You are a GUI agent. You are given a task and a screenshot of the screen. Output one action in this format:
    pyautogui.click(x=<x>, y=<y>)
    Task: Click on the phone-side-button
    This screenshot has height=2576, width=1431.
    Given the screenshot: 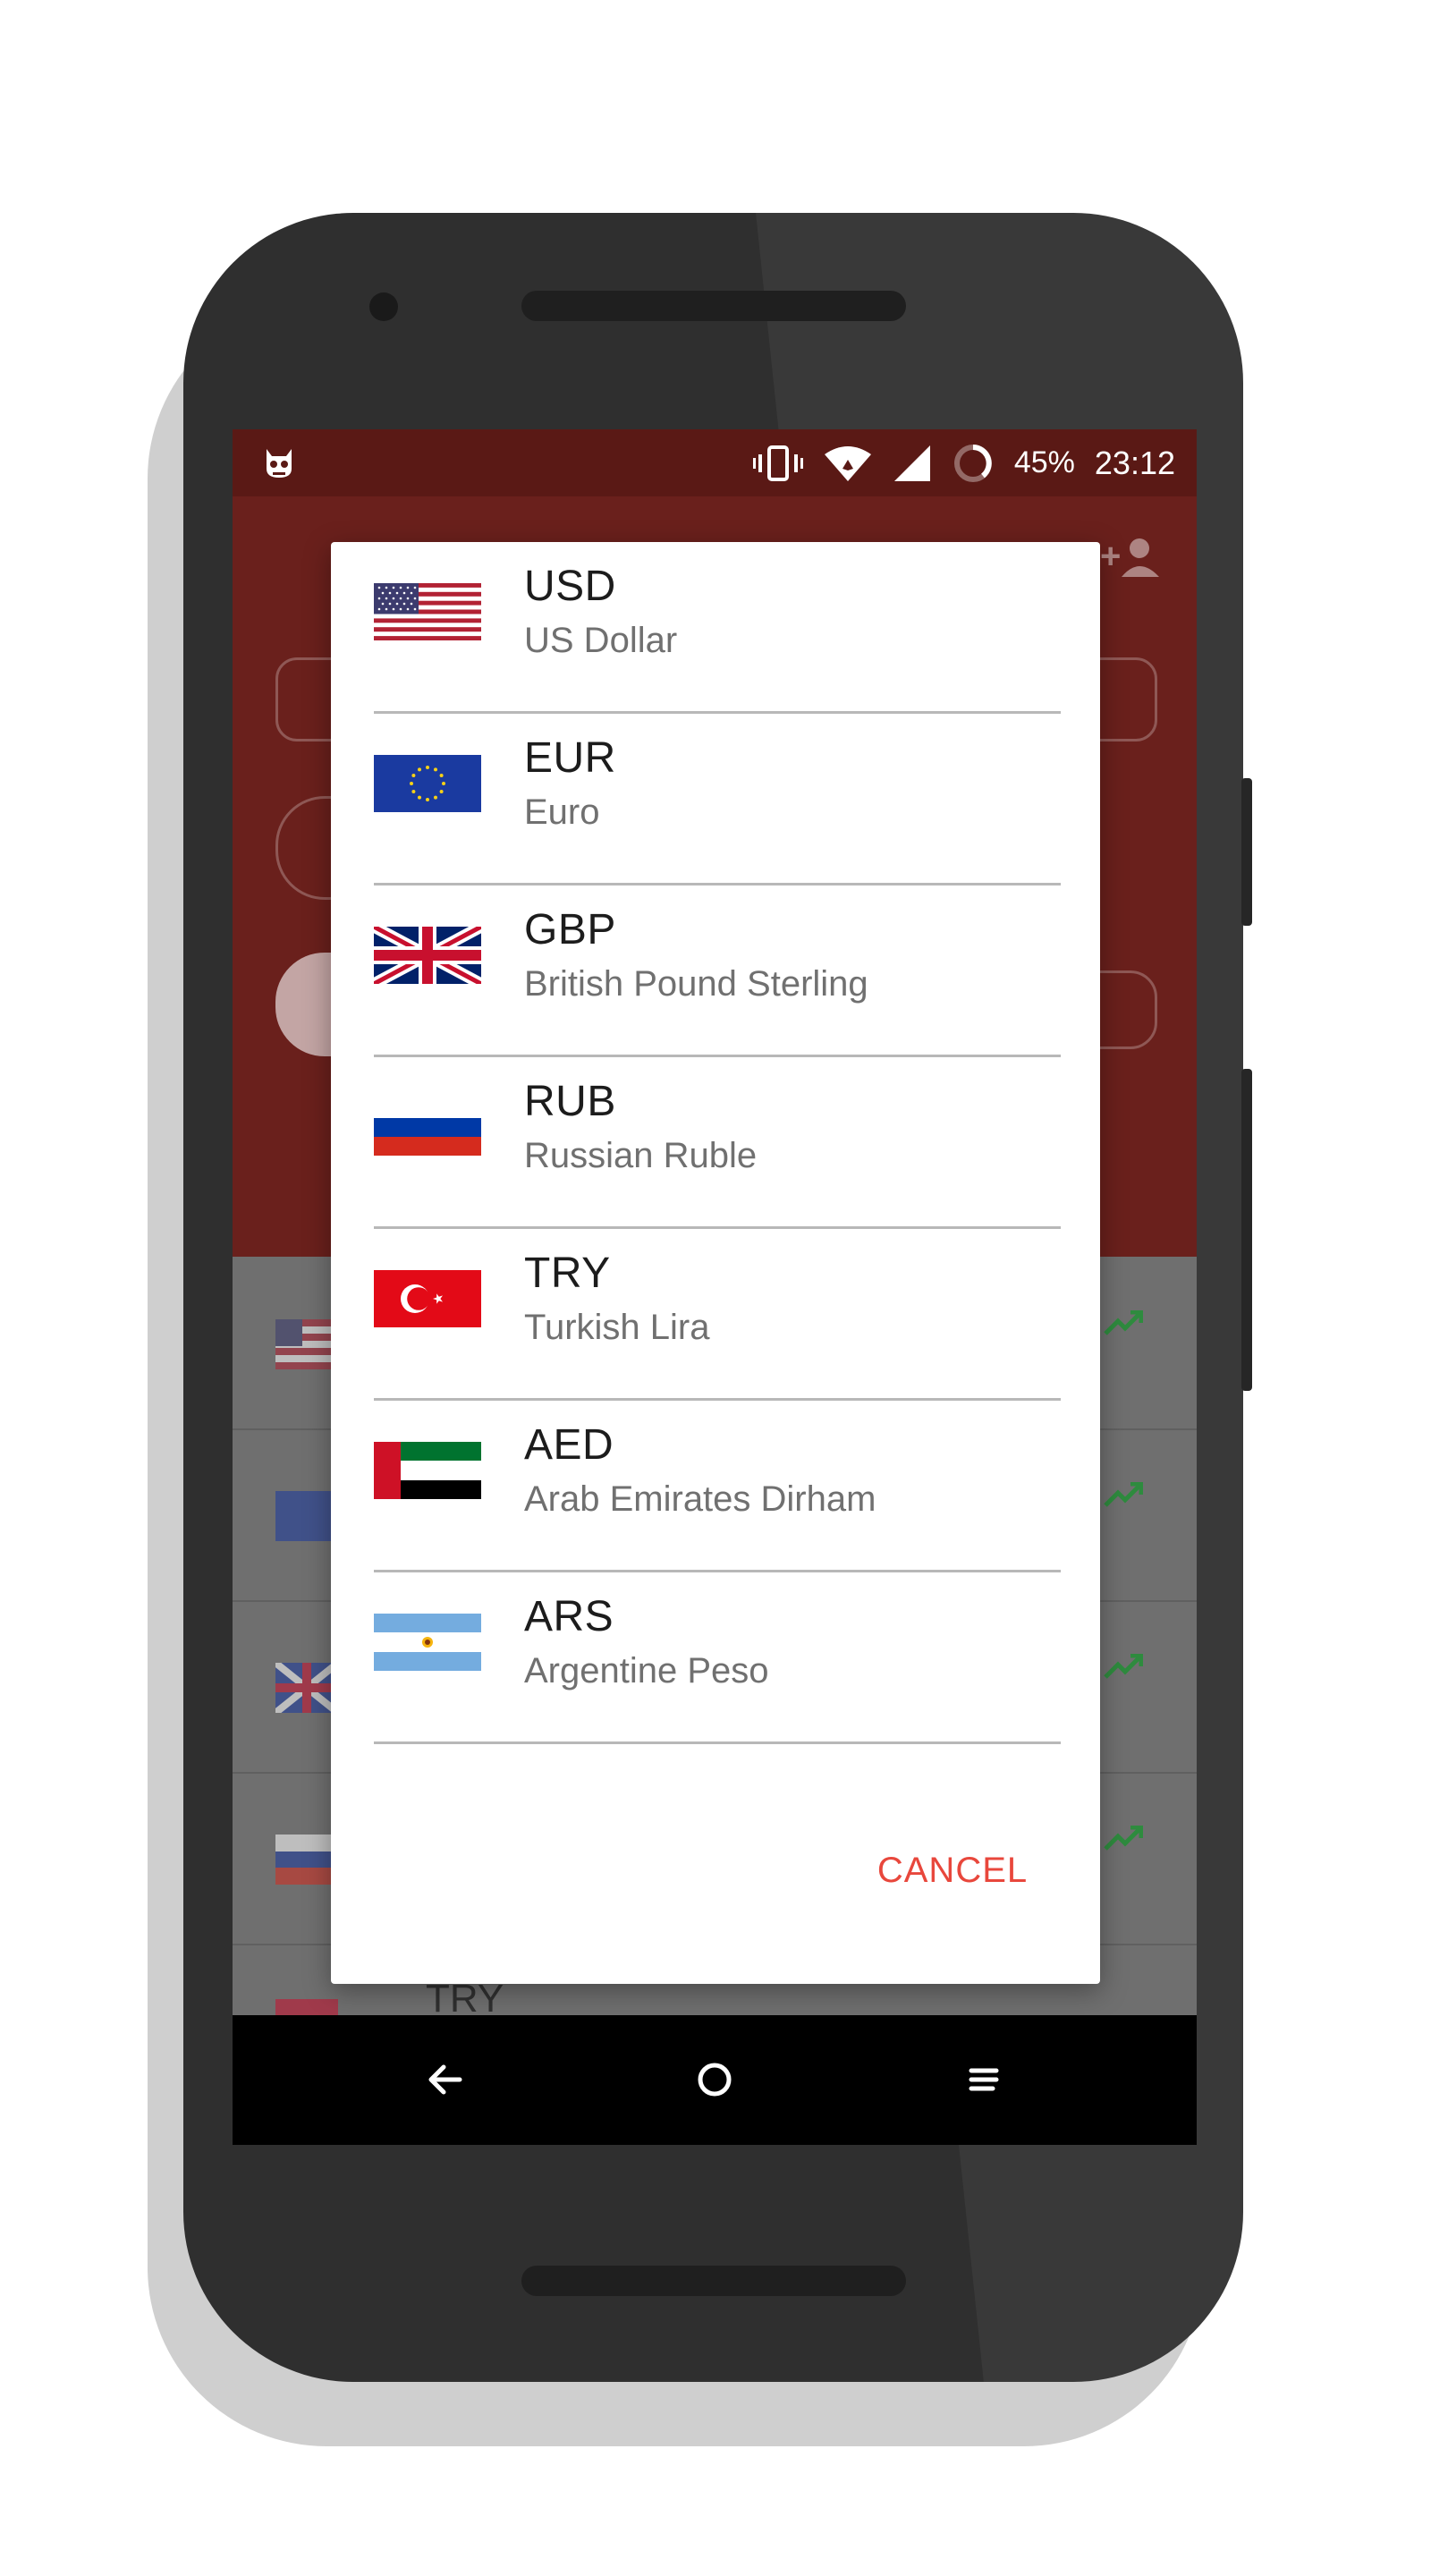 What is the action you would take?
    pyautogui.click(x=1246, y=852)
    